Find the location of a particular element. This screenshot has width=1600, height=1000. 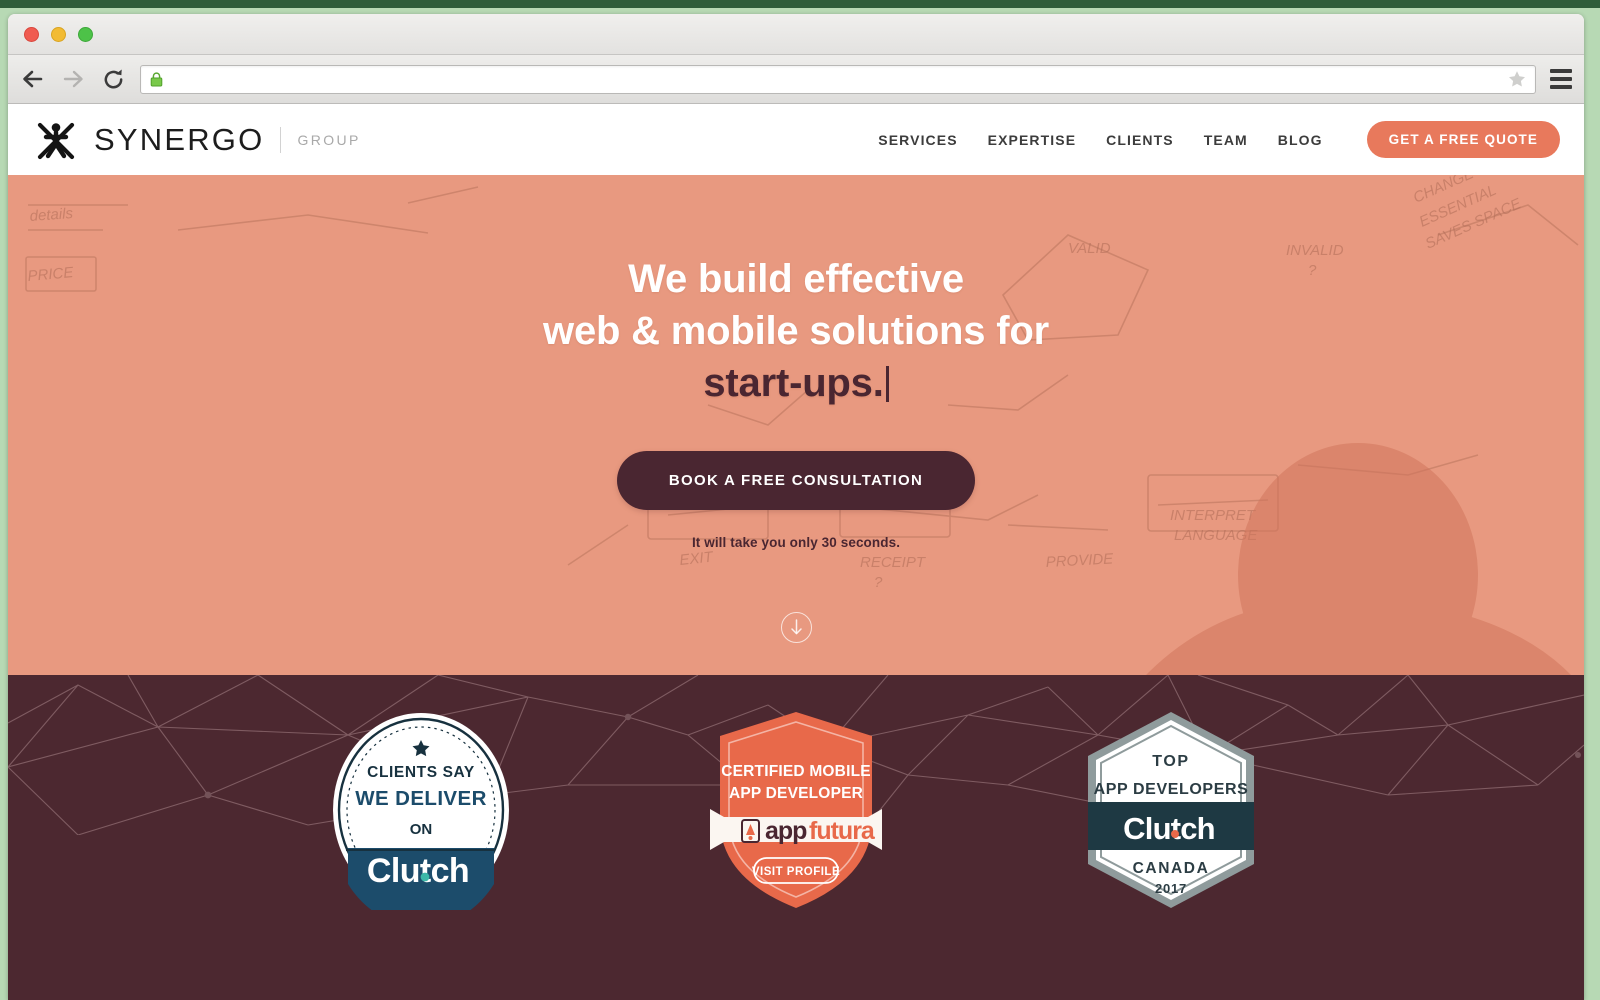

badge3-line2: APP DEVELOPERS is located at coordinates (1171, 789).